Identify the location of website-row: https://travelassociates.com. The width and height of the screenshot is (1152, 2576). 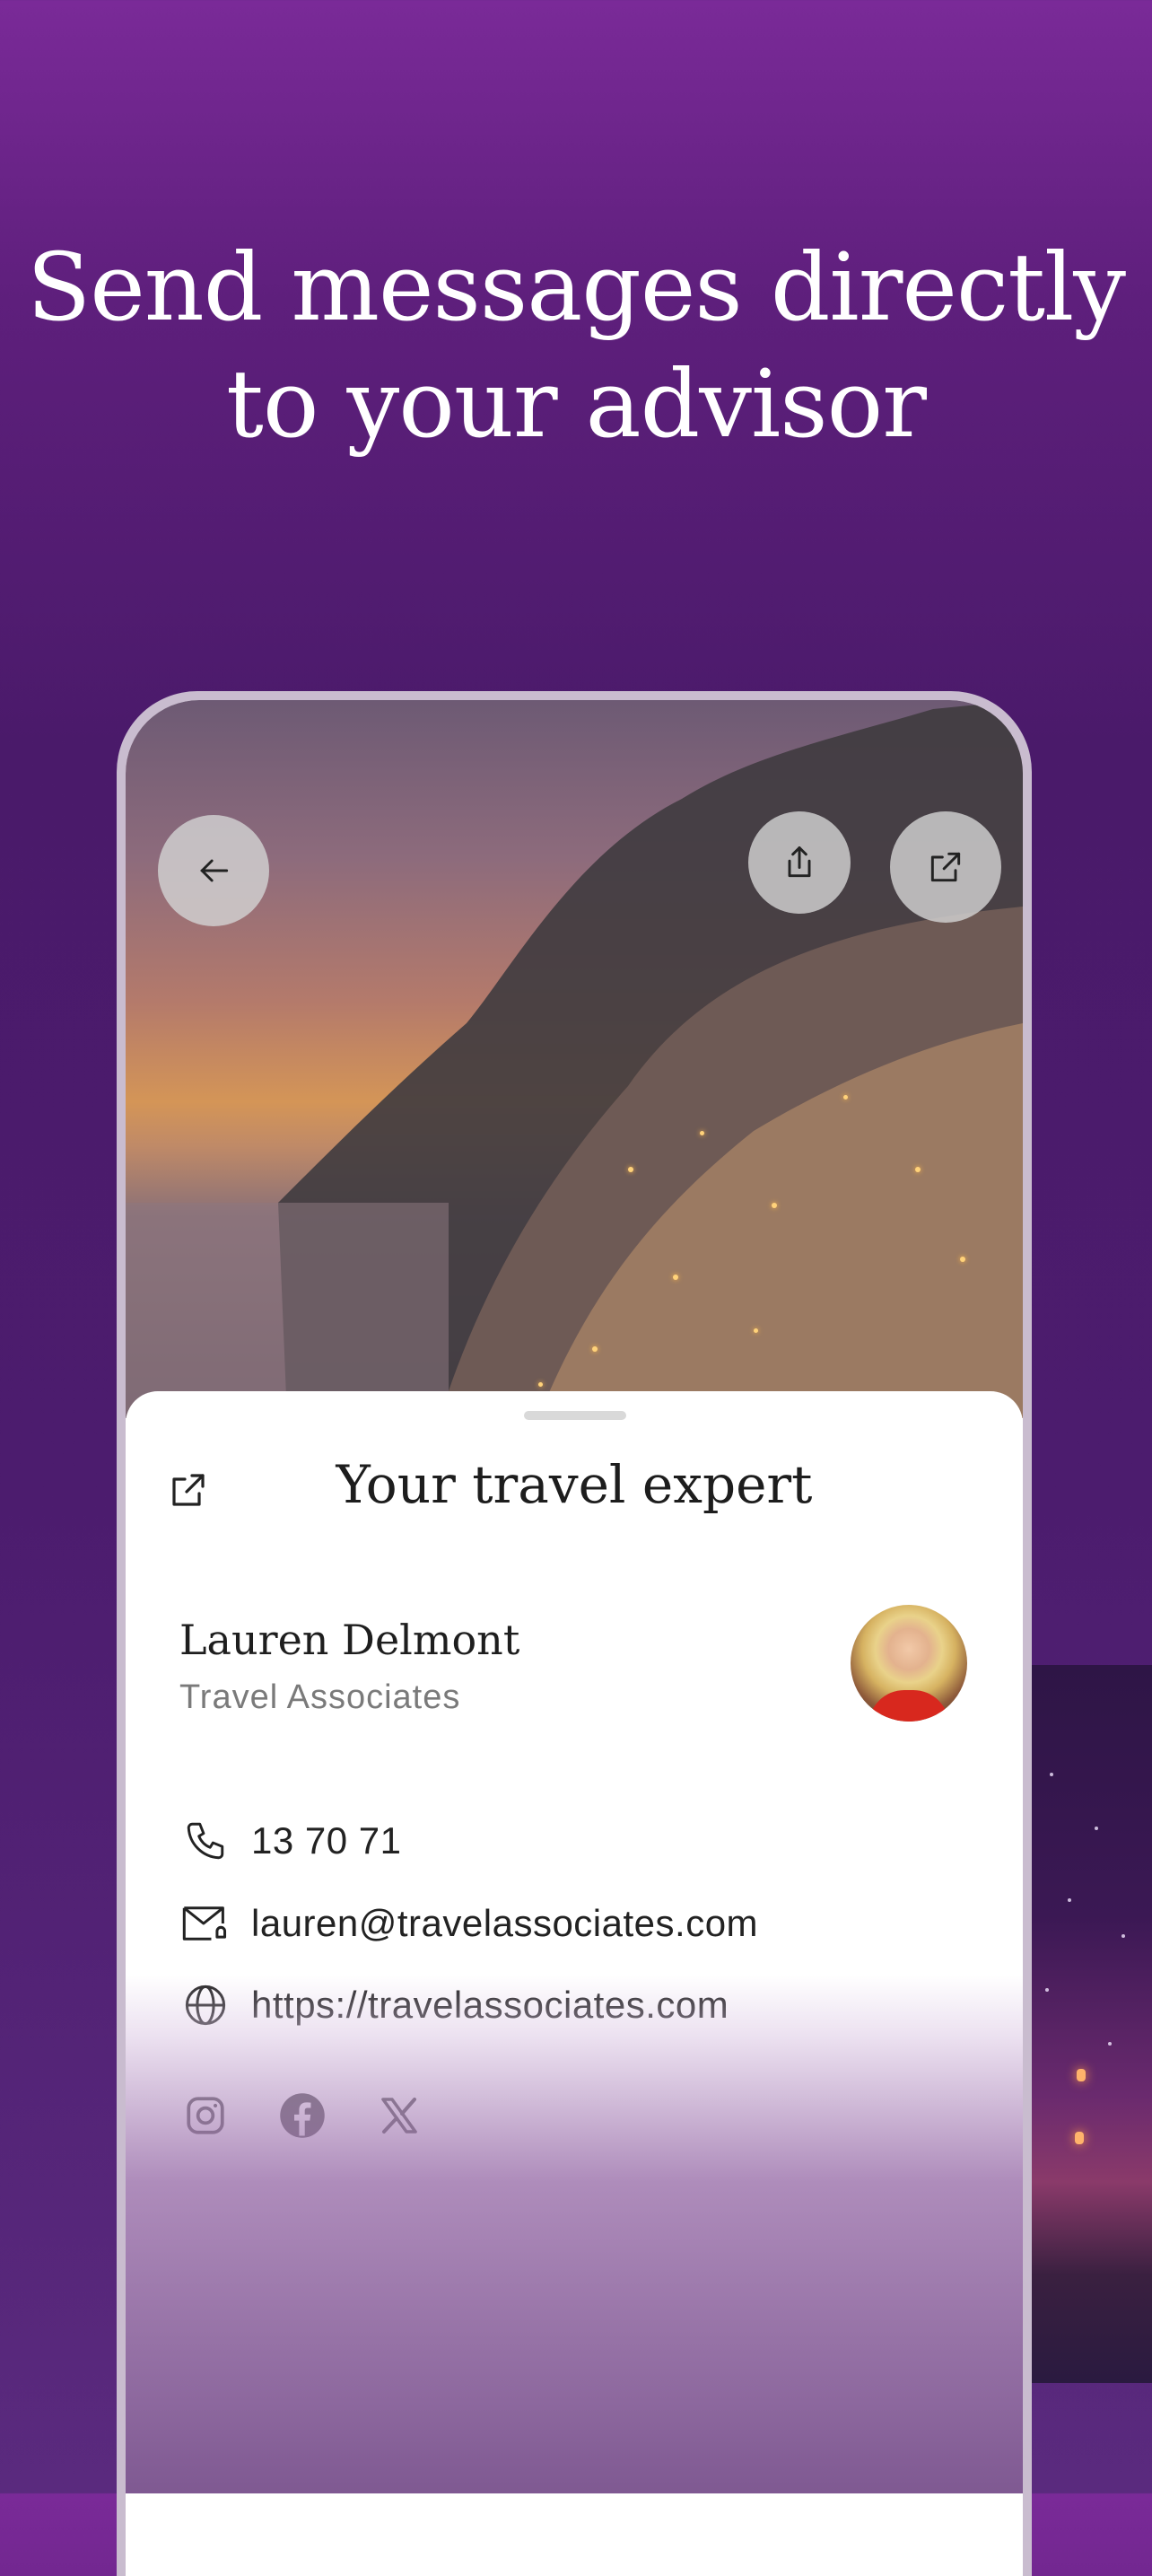
(454, 2005).